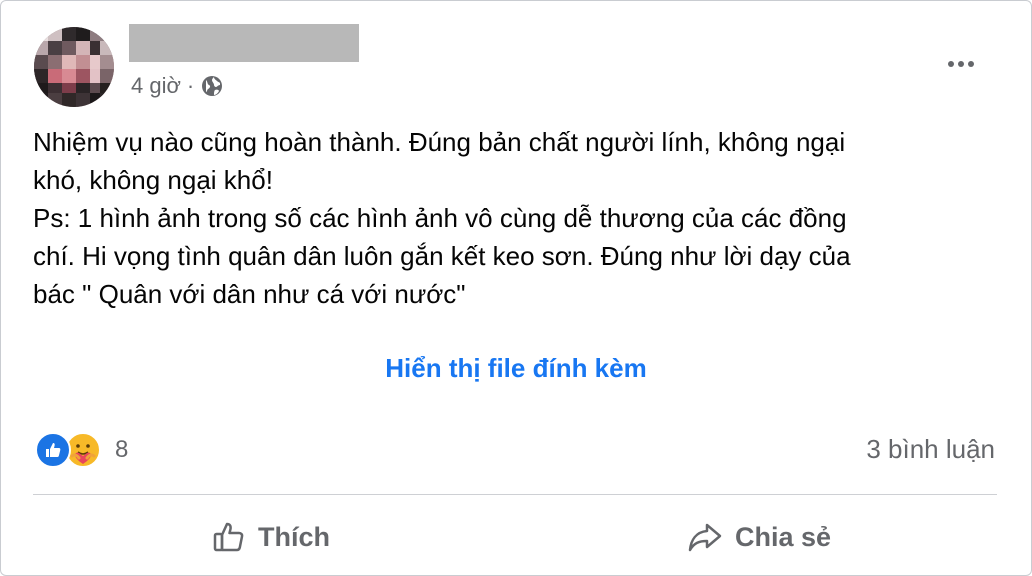  I want to click on post-body-line: khó, không ngại khổ!, so click(153, 180).